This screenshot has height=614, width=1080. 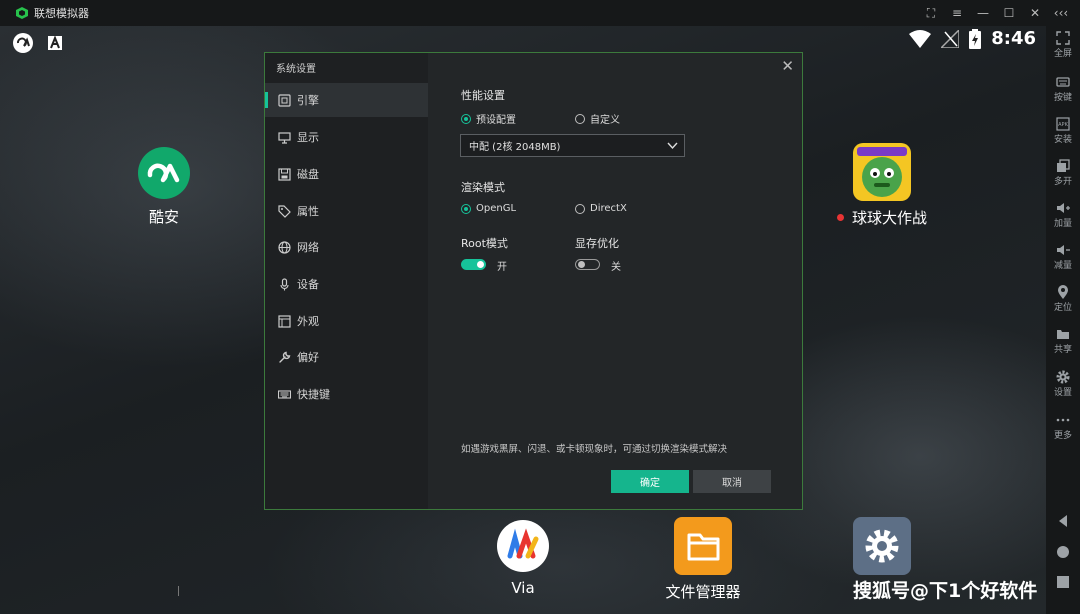 I want to click on nav-device: 设备, so click(x=346, y=284).